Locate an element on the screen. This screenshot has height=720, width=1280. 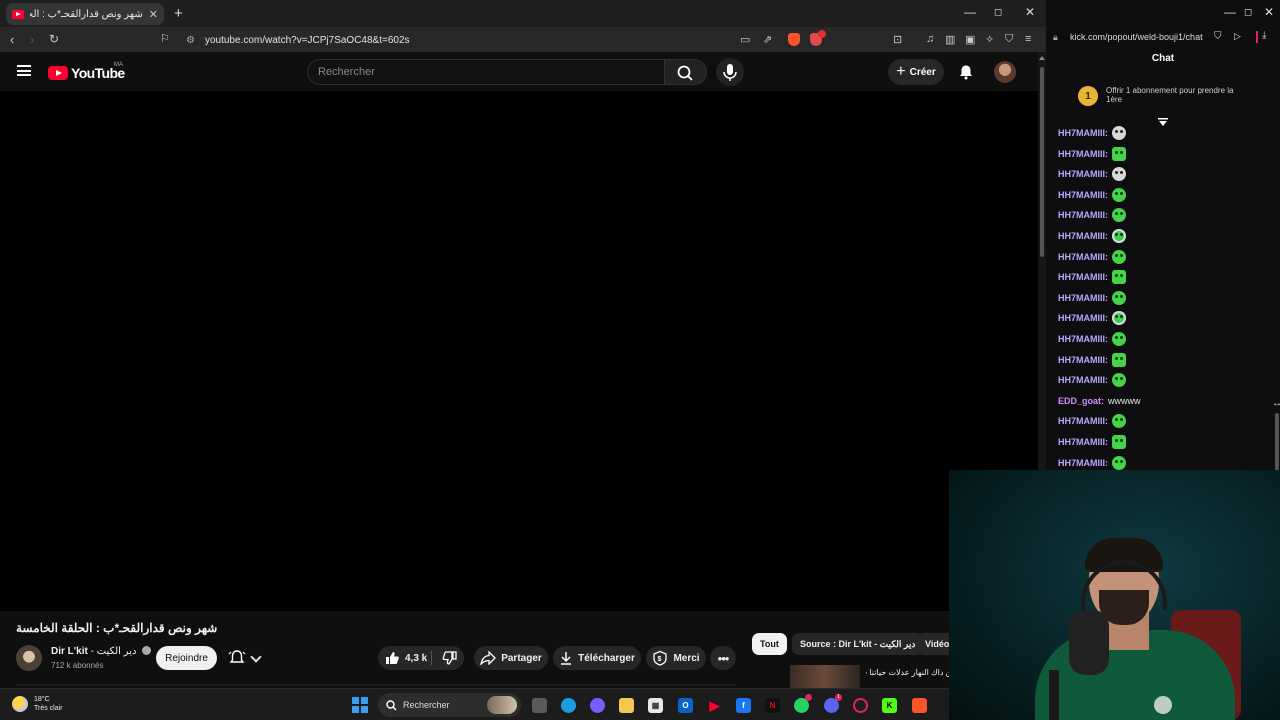
chip-all: Tout is located at coordinates (769, 644).